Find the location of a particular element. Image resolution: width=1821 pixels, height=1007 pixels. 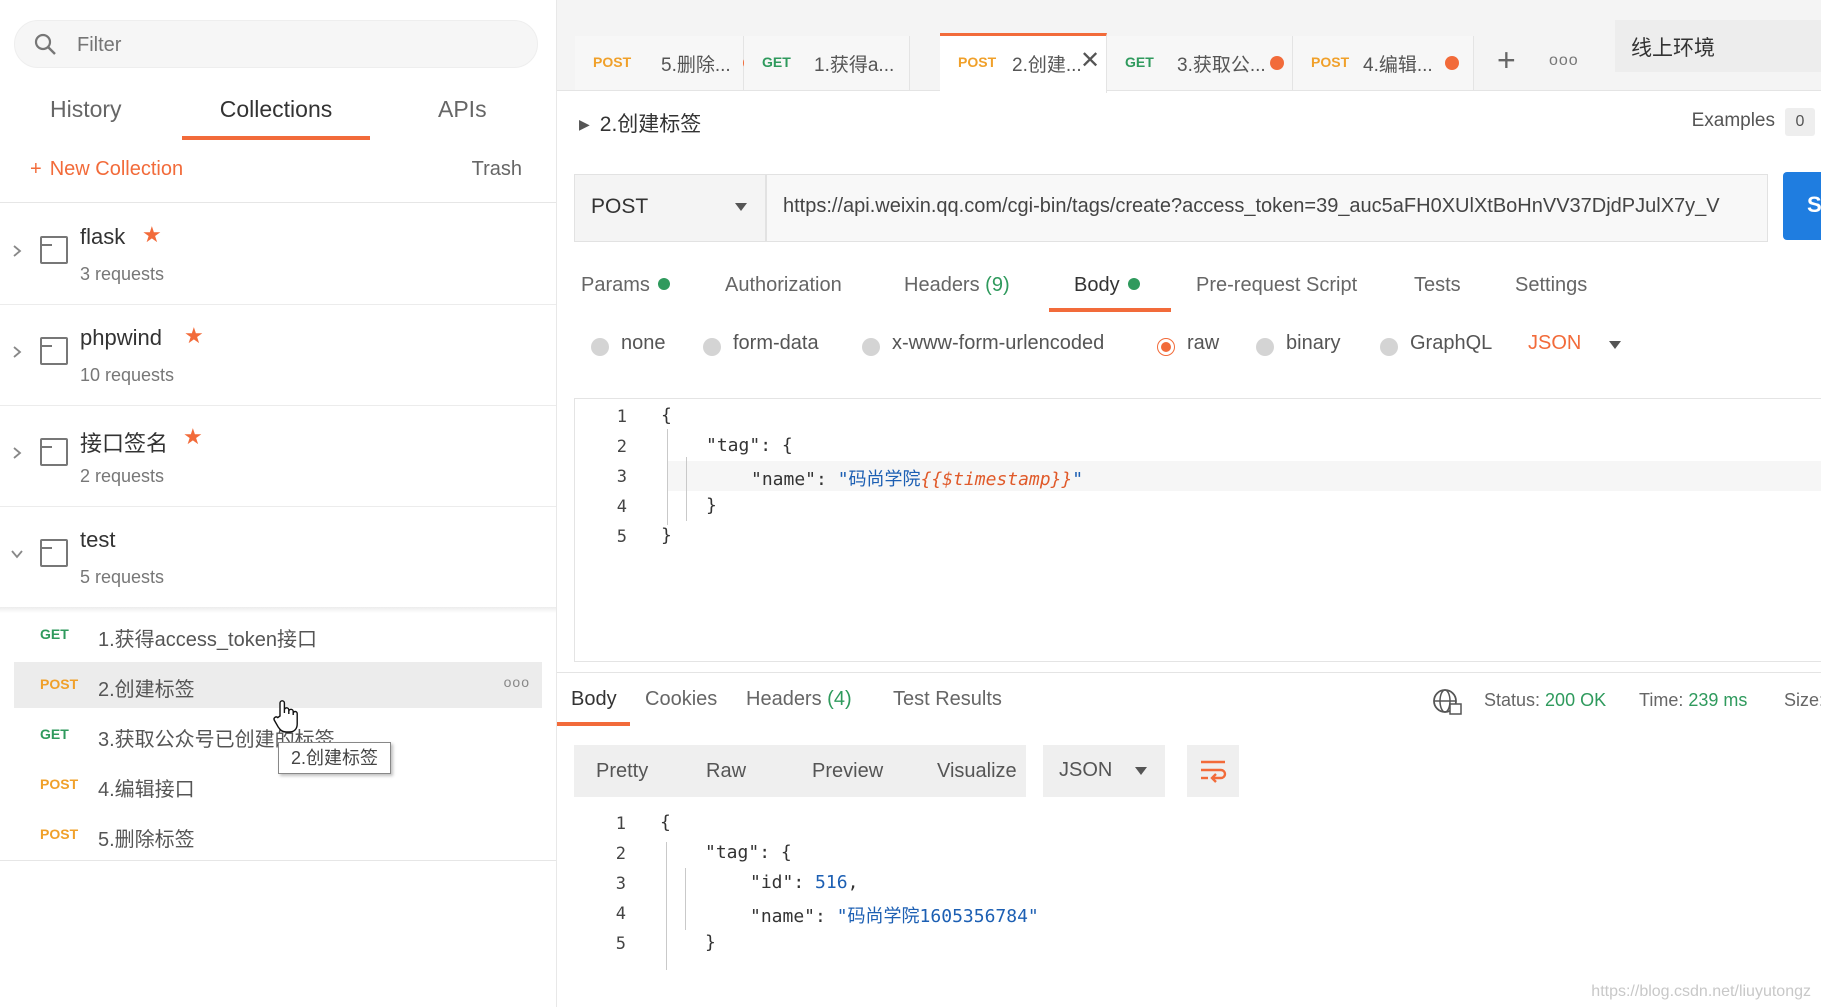

close-icon: ✕ is located at coordinates (1090, 60).